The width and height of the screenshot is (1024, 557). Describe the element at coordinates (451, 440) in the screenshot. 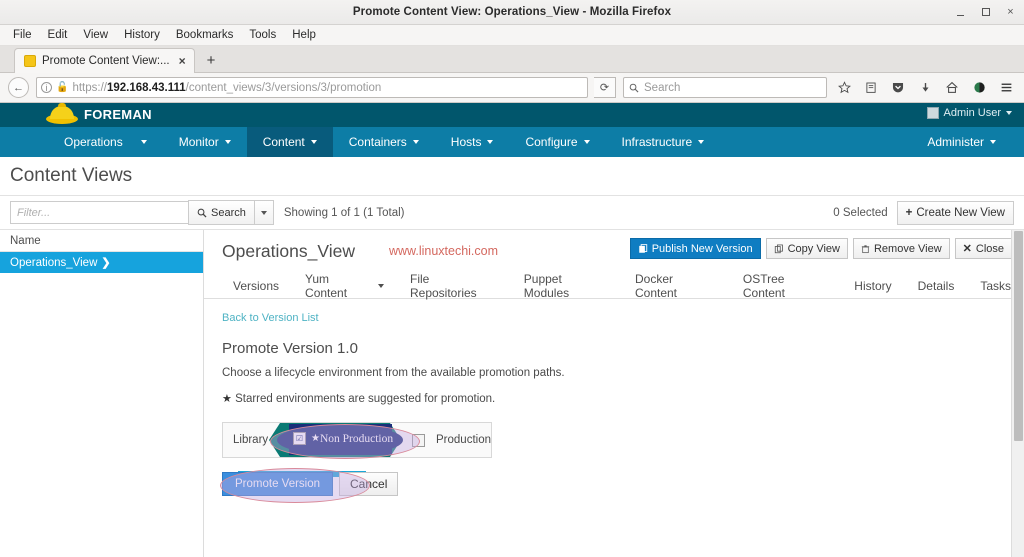

I see `environment-production: Production` at that location.